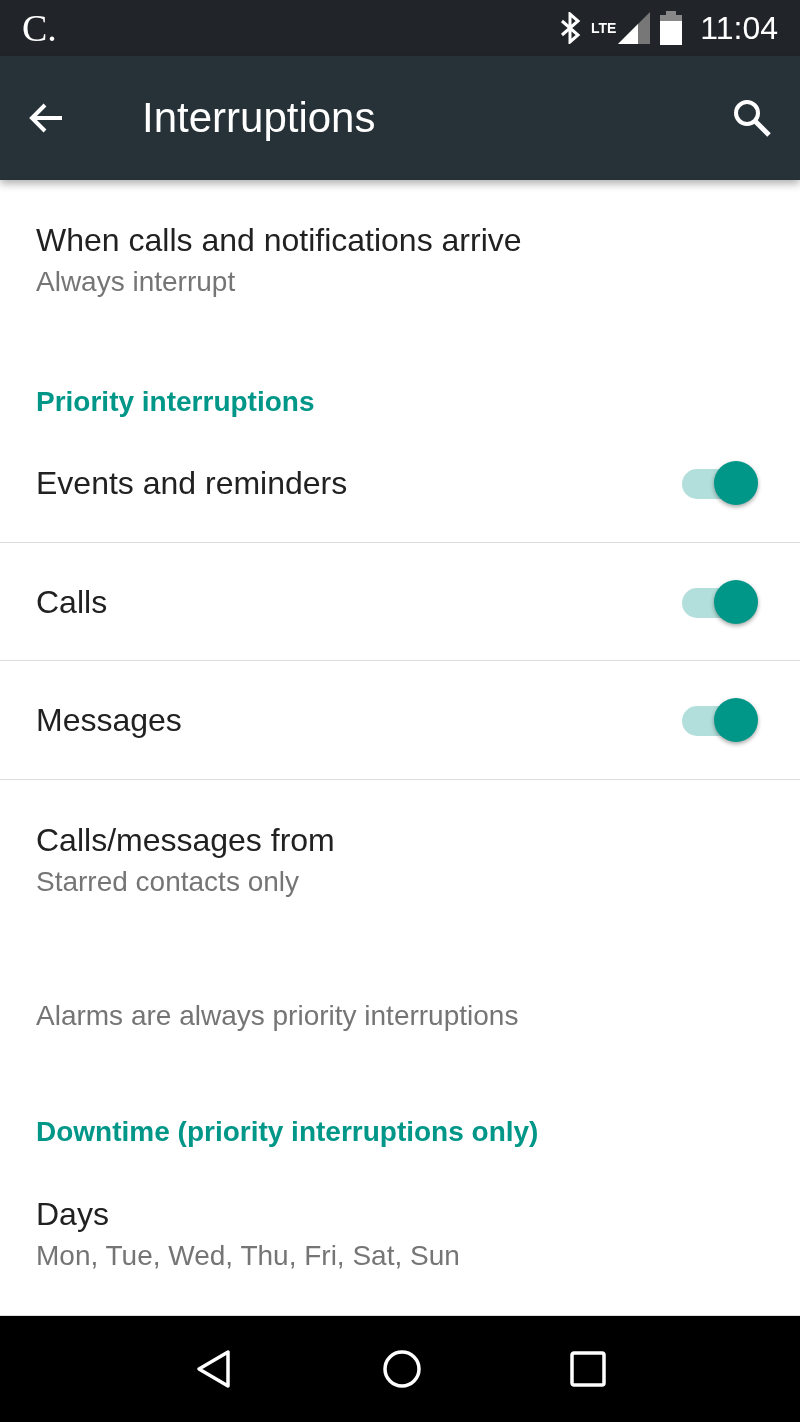  I want to click on search-icon, so click(752, 118).